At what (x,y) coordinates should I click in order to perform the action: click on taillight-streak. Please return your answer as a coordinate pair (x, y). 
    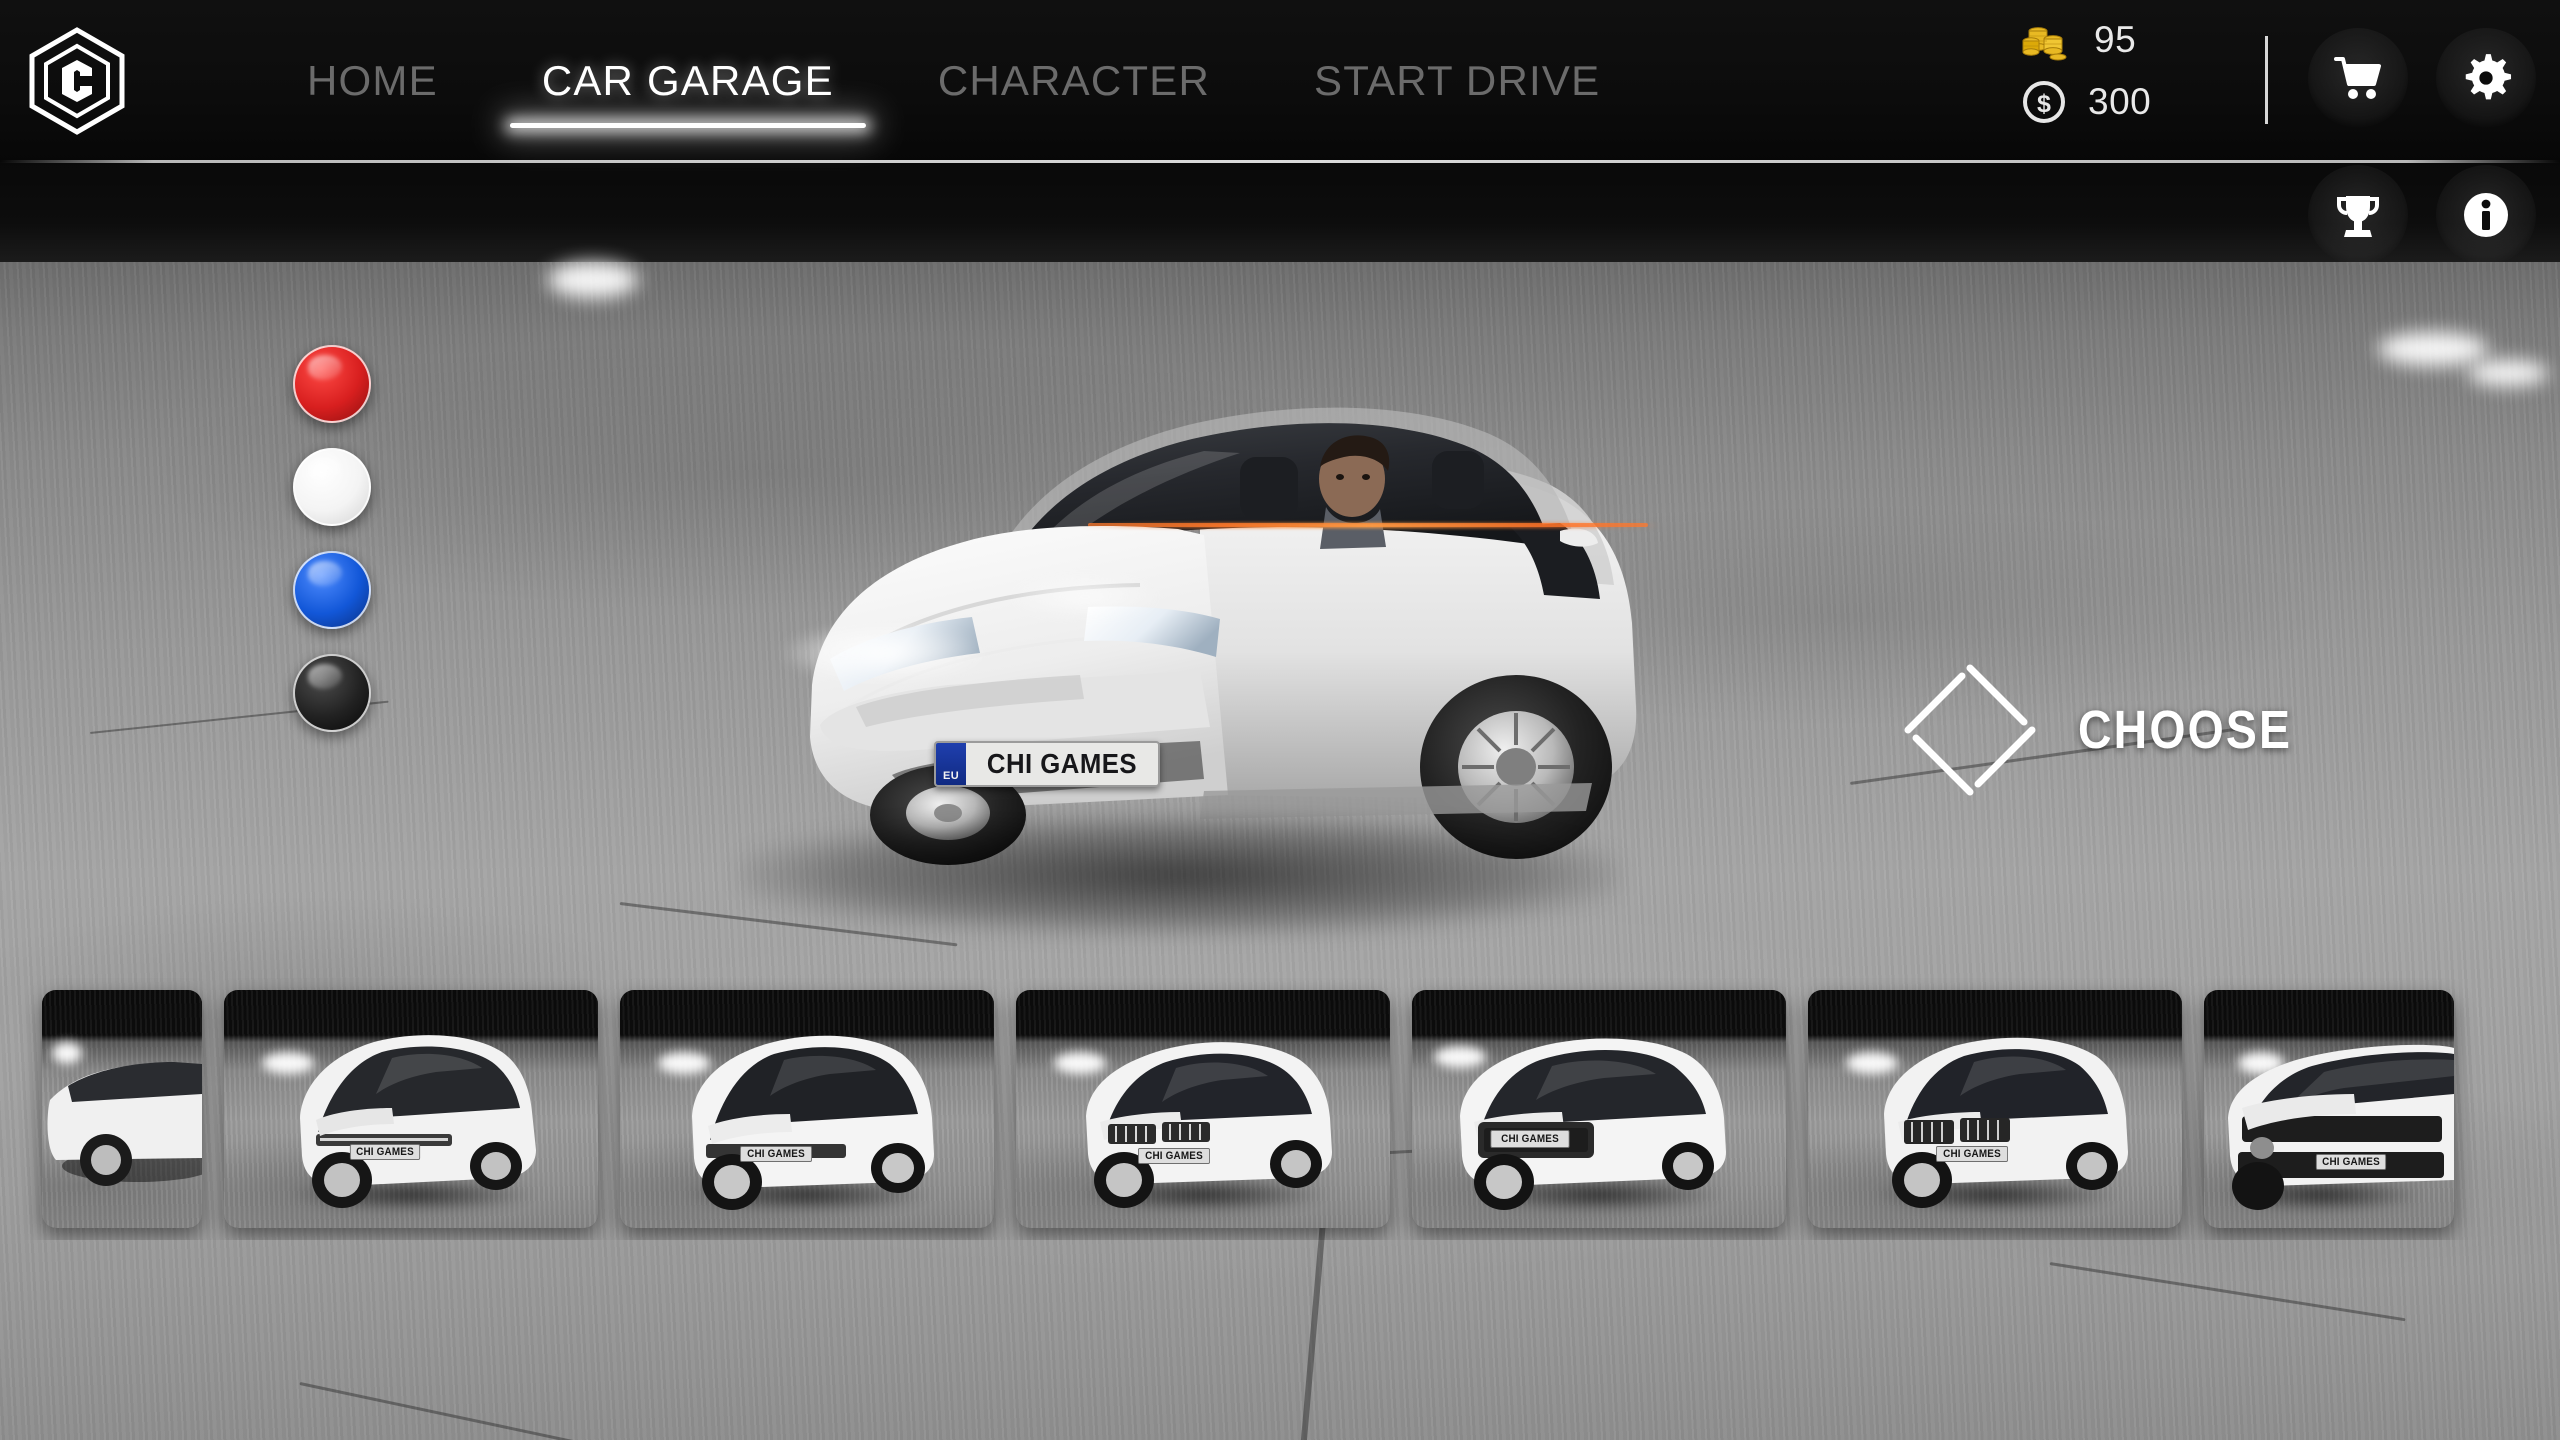
    Looking at the image, I should click on (1370, 525).